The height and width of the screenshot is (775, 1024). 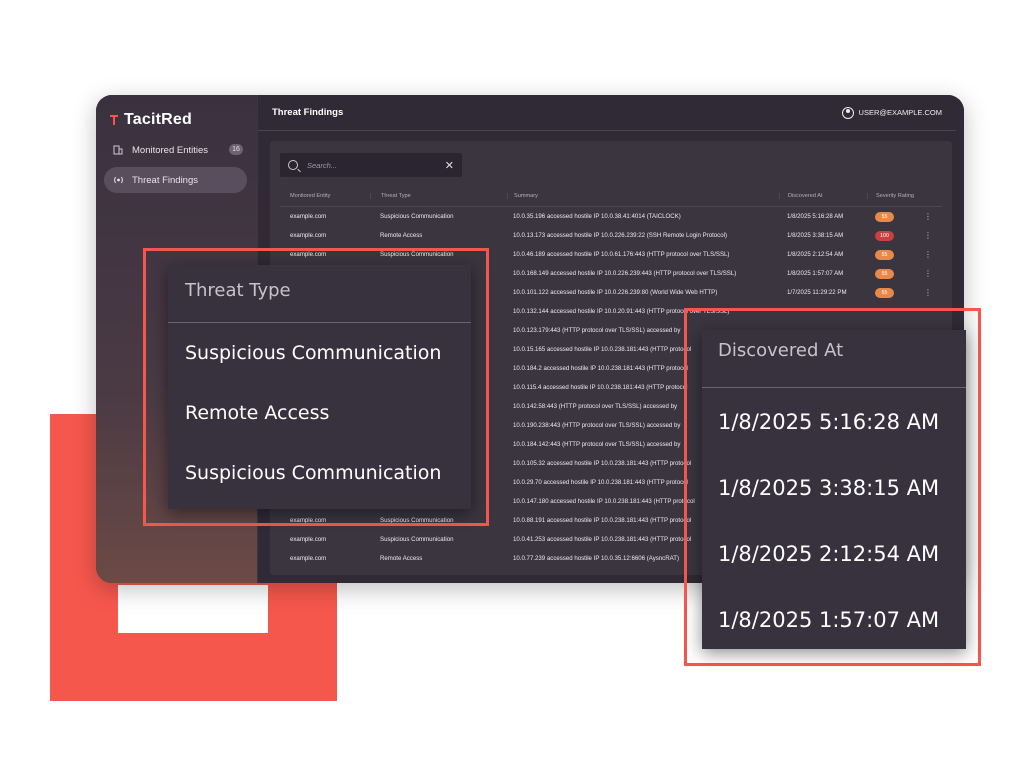 I want to click on user-email: USER@EXAMPLE.COM, so click(x=900, y=112).